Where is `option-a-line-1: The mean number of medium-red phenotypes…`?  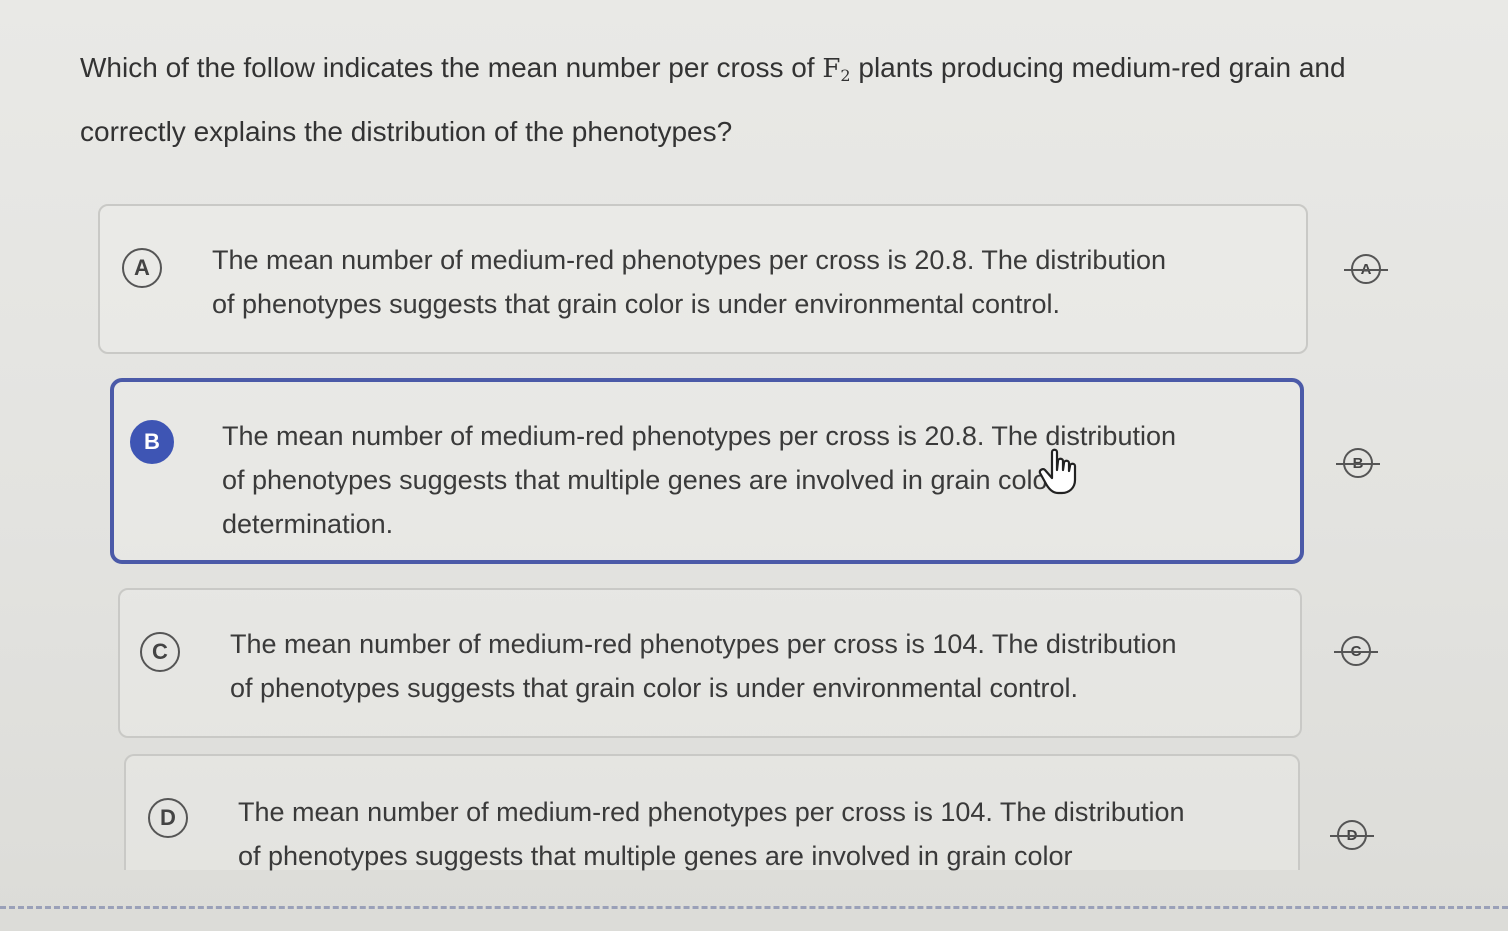
option-a-line-1: The mean number of medium-red phenotypes… is located at coordinates (689, 260).